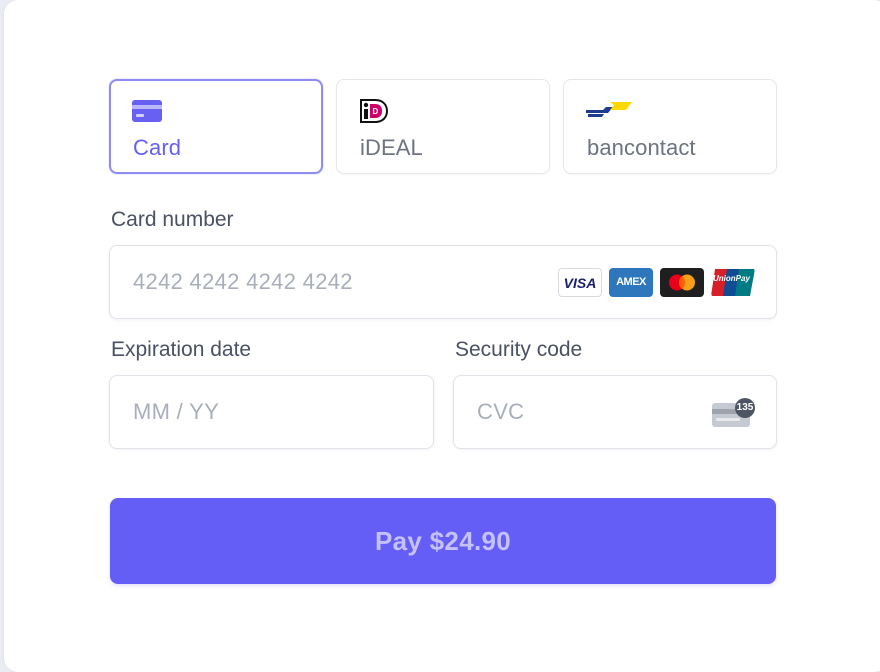 The height and width of the screenshot is (672, 880). I want to click on security-code-input: CVC 135, so click(615, 412).